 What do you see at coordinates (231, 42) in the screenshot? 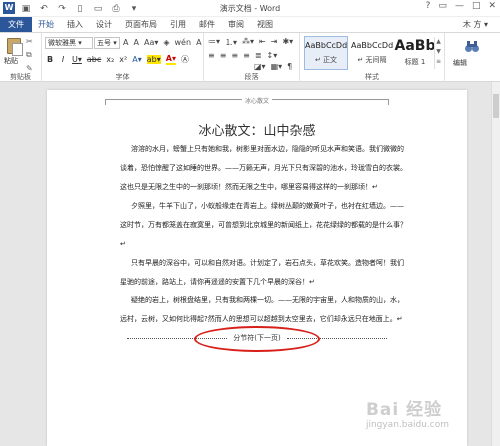
I see `numbering-button: ⒈▾` at bounding box center [231, 42].